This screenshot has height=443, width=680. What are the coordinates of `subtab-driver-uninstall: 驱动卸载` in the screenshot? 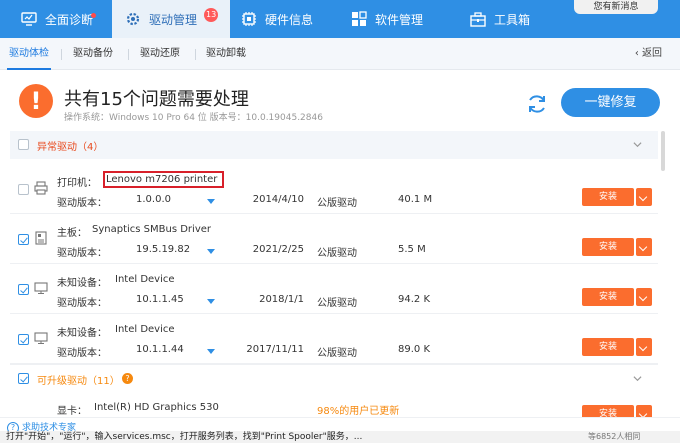 It's located at (226, 54).